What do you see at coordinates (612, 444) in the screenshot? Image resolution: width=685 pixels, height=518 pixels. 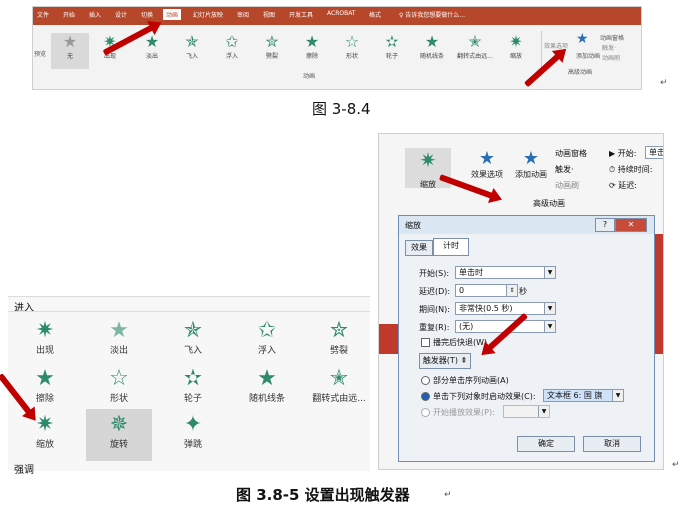 I see `cancel-button: 取消` at bounding box center [612, 444].